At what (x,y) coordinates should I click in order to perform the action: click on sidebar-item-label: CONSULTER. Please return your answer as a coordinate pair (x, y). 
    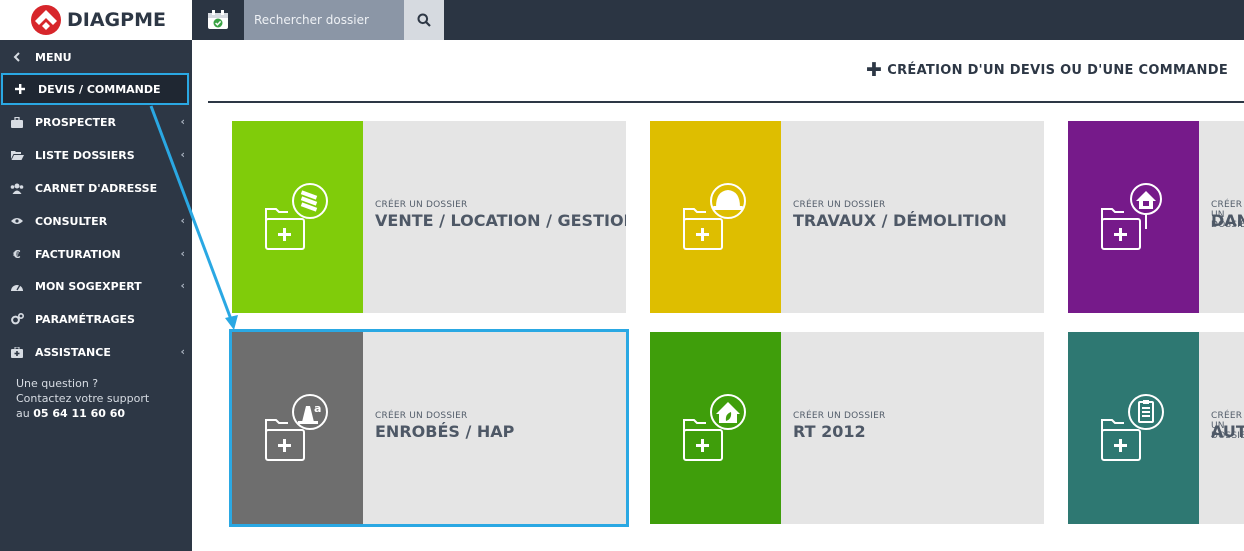
    Looking at the image, I should click on (71, 221).